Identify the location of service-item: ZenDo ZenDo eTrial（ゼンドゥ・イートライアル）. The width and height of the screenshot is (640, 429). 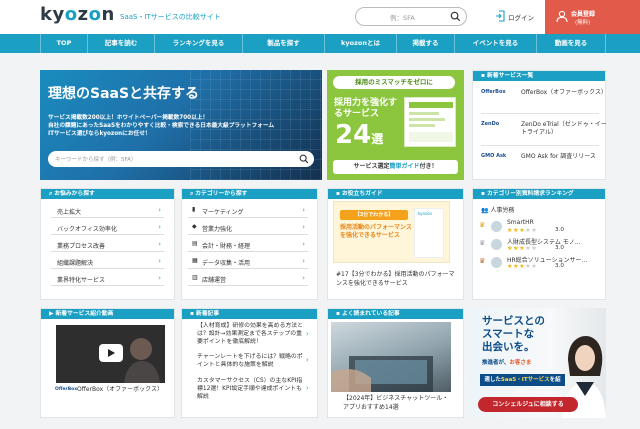
(556, 129).